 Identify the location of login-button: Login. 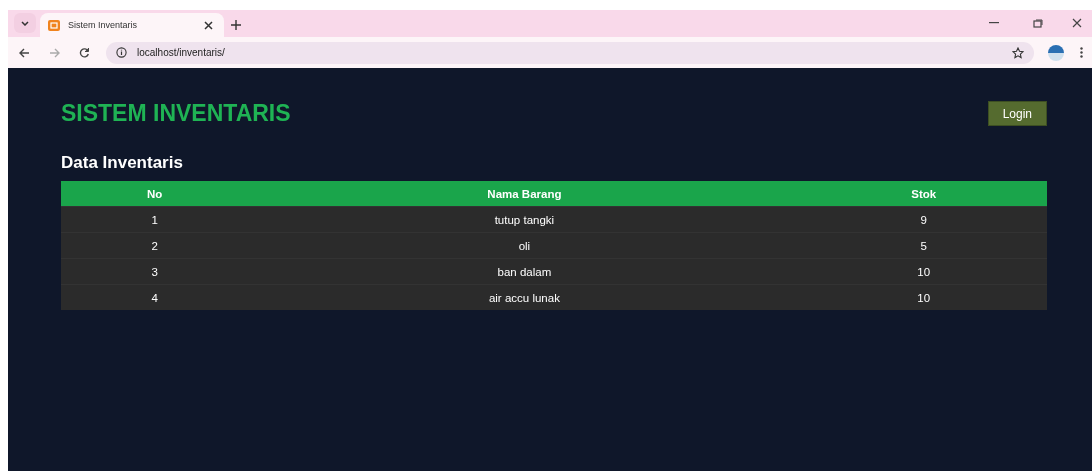
(1017, 113).